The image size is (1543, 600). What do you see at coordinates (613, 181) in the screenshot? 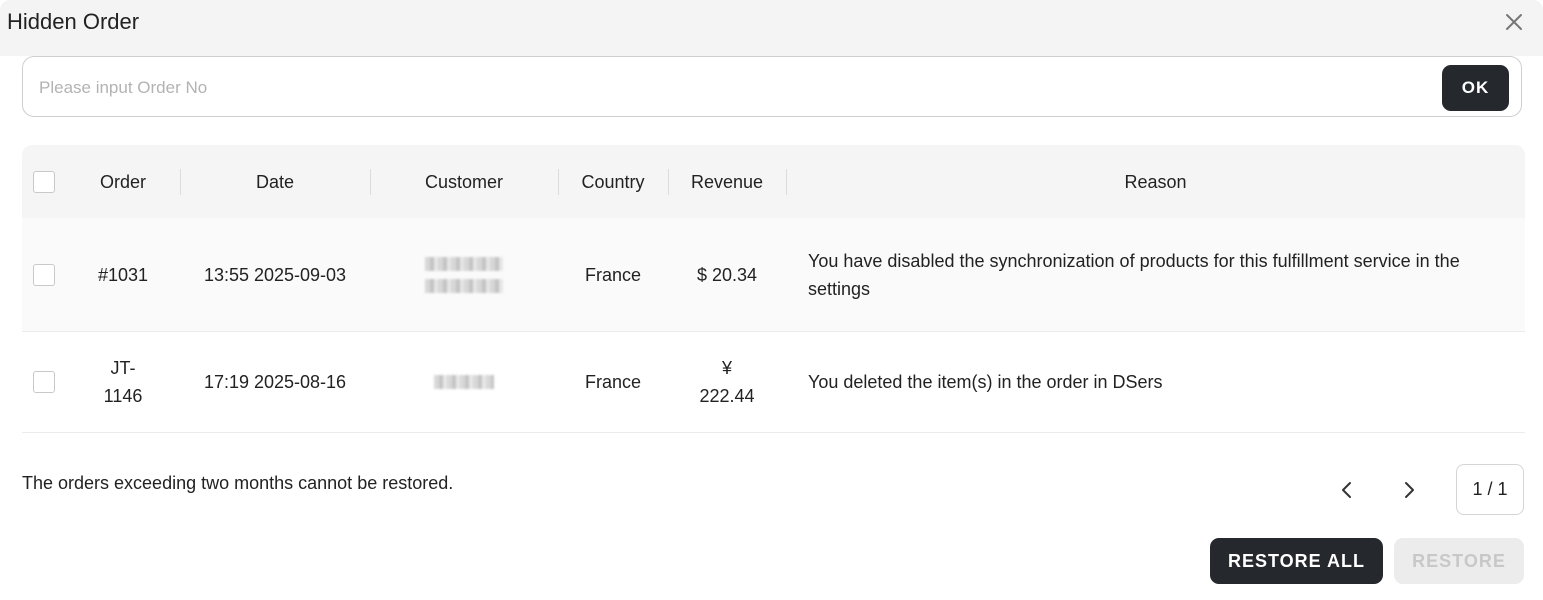
I see `col-country: Country` at bounding box center [613, 181].